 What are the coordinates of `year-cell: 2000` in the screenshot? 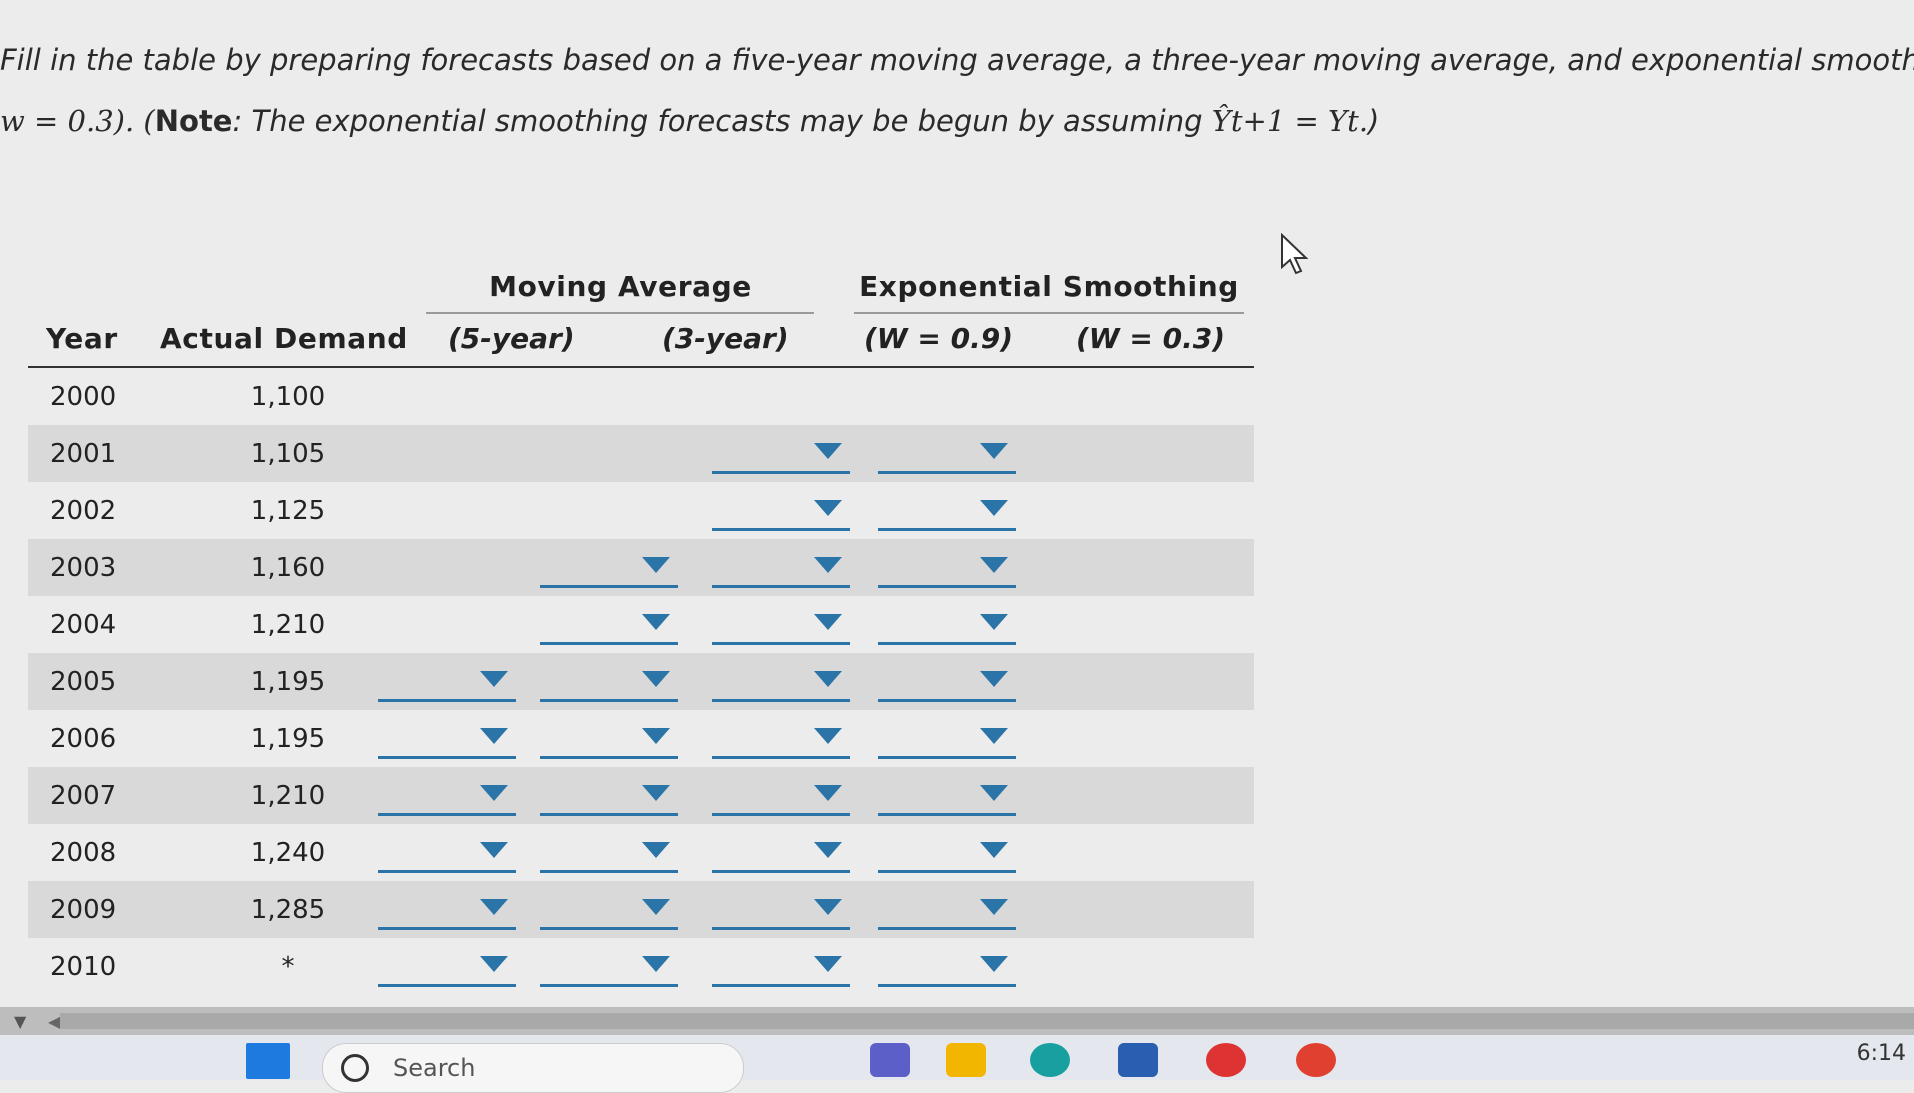 It's located at (83, 397).